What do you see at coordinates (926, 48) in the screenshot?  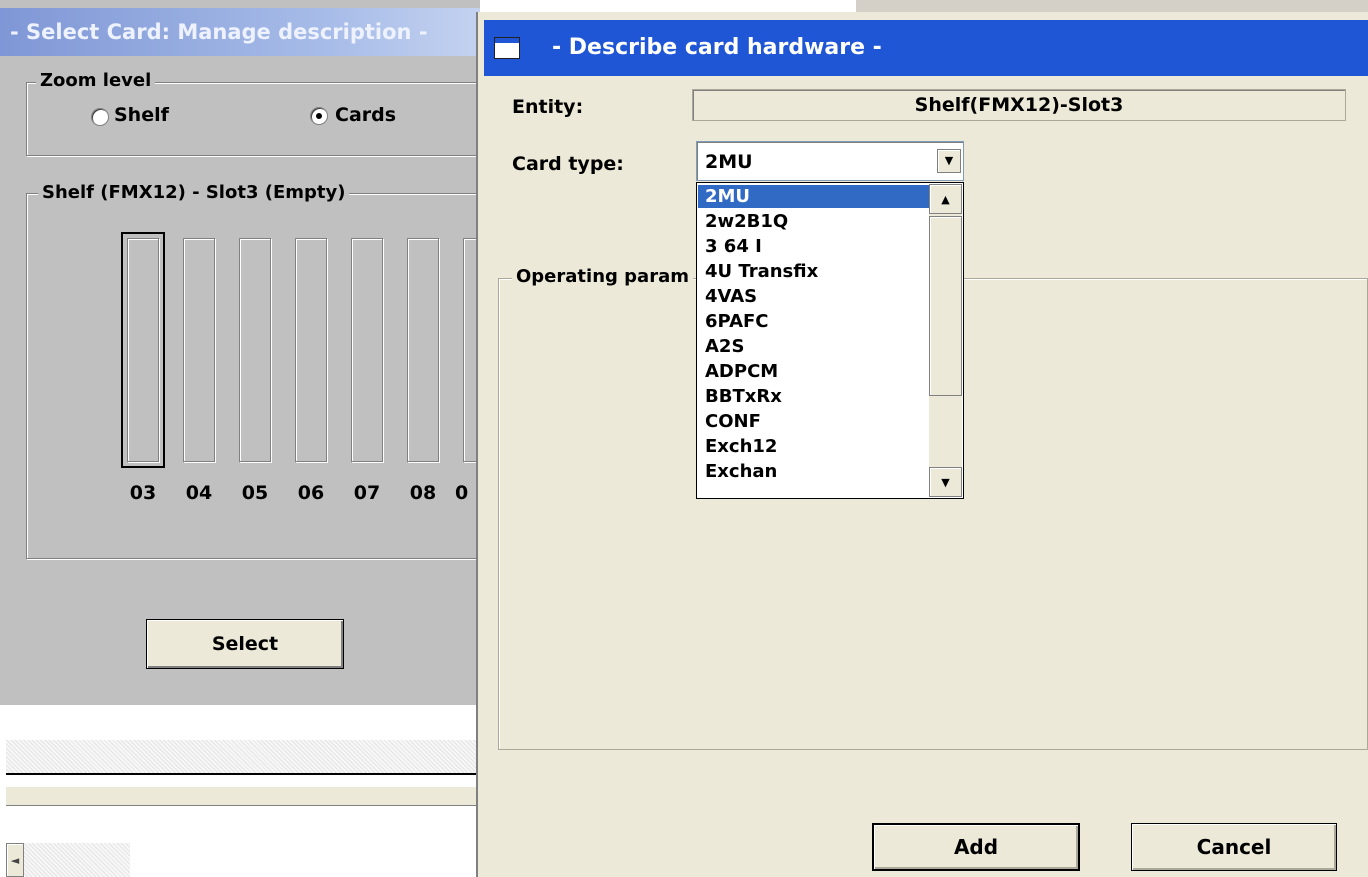 I see `describe-card-dialog-title: - Describe card hardware -` at bounding box center [926, 48].